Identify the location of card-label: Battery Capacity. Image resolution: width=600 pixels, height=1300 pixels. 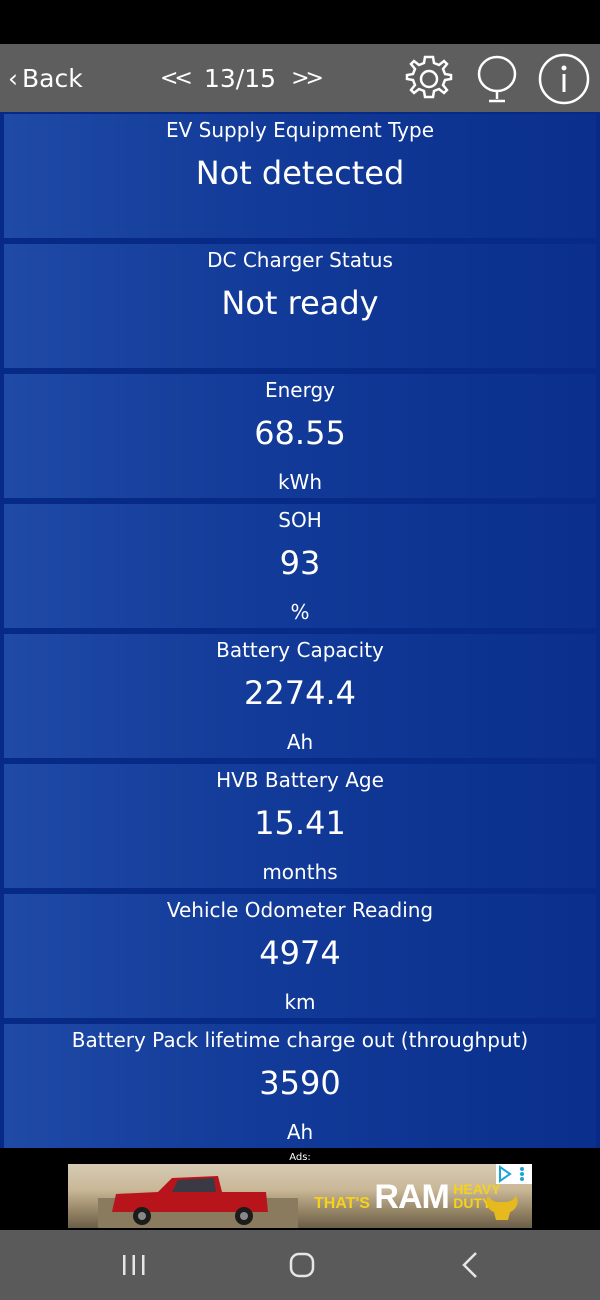
(300, 650).